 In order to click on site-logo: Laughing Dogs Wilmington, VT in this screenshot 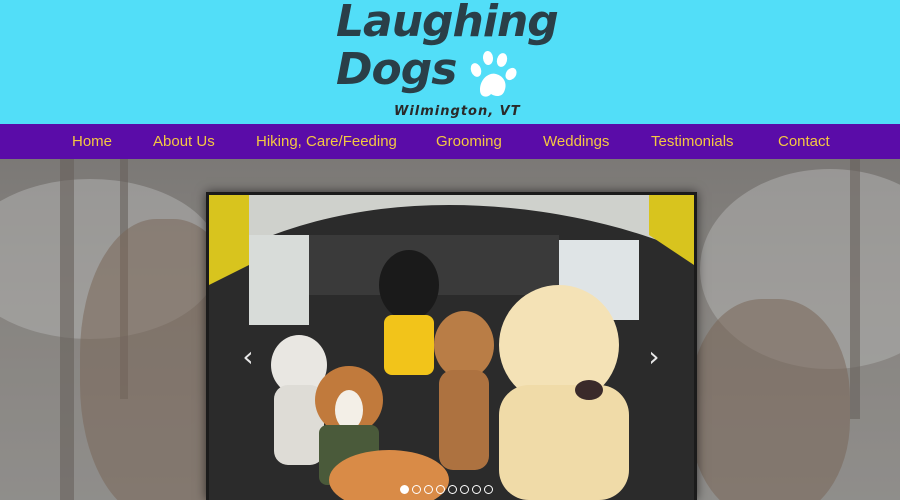, I will do `click(456, 62)`.